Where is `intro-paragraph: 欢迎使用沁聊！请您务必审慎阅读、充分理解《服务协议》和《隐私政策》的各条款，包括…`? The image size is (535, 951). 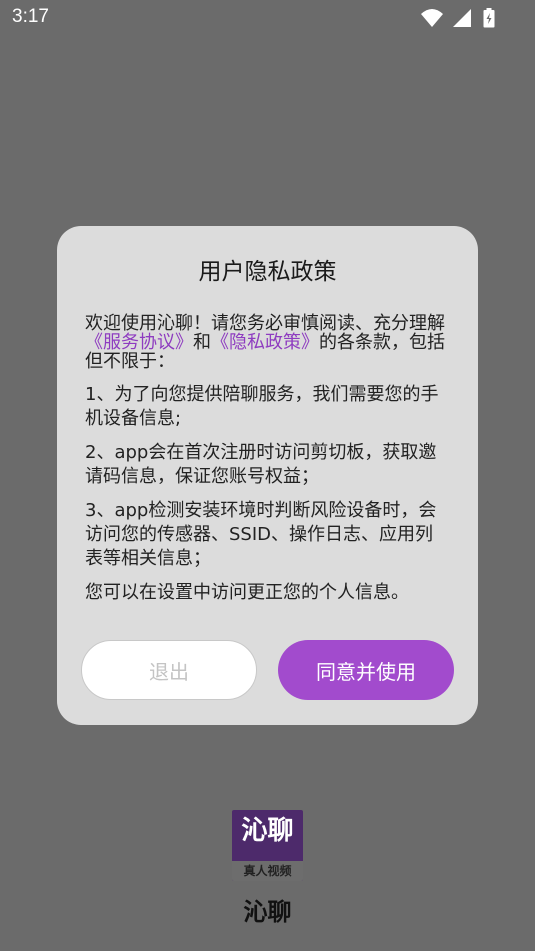 intro-paragraph: 欢迎使用沁聊！请您务必审慎阅读、充分理解《服务协议》和《隐私政策》的各条款，包括… is located at coordinates (268, 342).